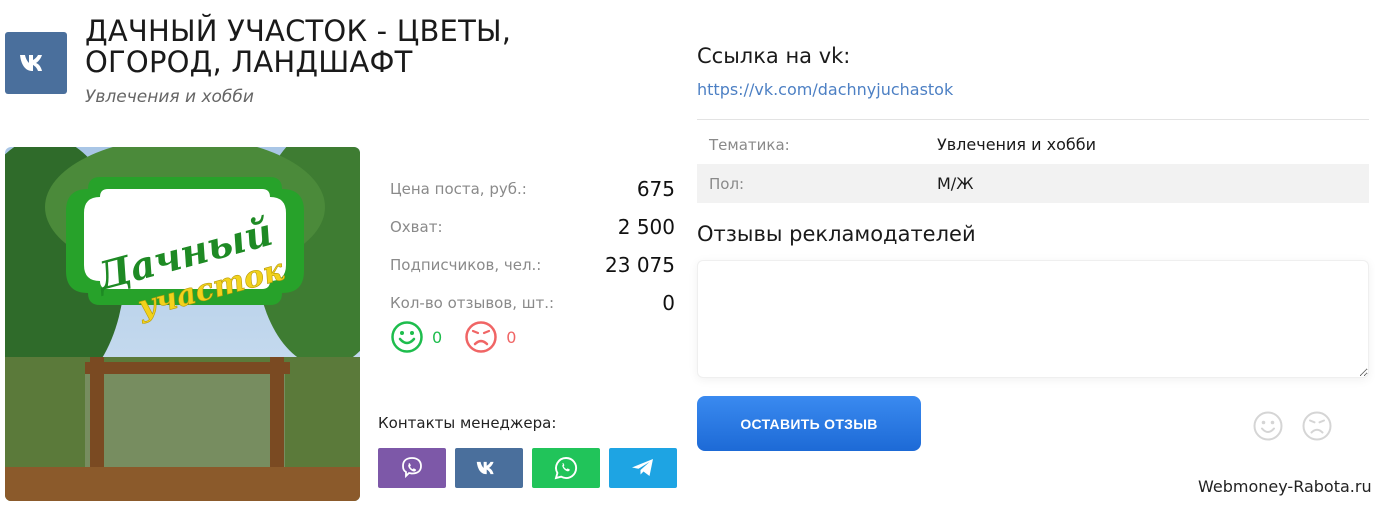 The height and width of the screenshot is (505, 1375). Describe the element at coordinates (655, 189) in the screenshot. I see `stat-value: 675` at that location.